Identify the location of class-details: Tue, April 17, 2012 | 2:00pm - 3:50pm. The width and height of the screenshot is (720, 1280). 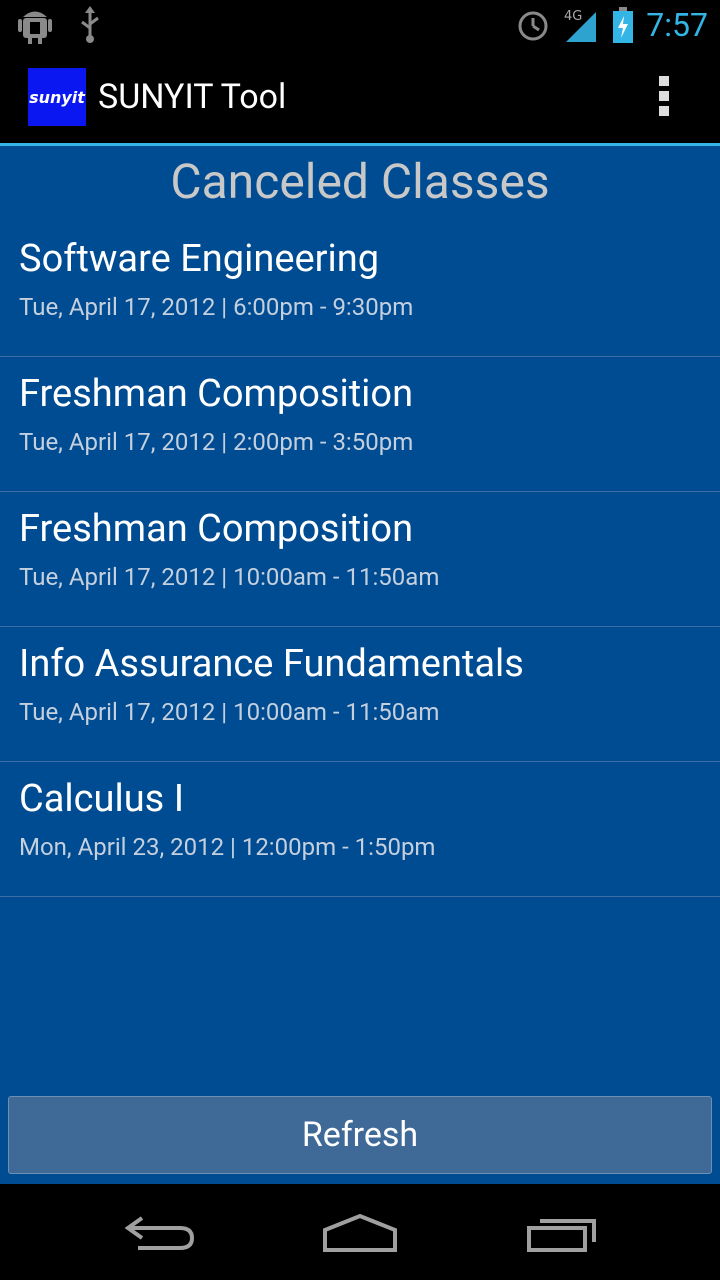
(216, 442).